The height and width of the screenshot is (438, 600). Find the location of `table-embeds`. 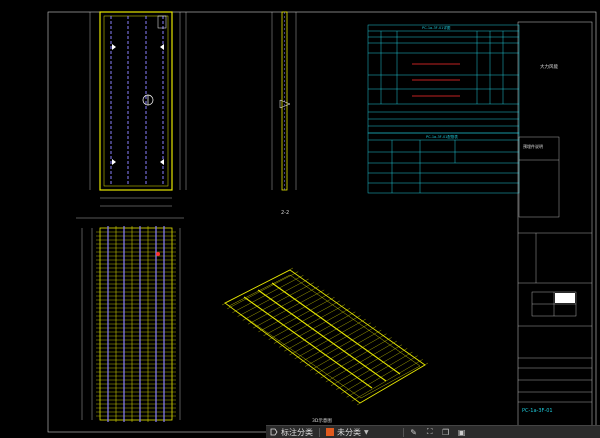

table-embeds is located at coordinates (443, 163).